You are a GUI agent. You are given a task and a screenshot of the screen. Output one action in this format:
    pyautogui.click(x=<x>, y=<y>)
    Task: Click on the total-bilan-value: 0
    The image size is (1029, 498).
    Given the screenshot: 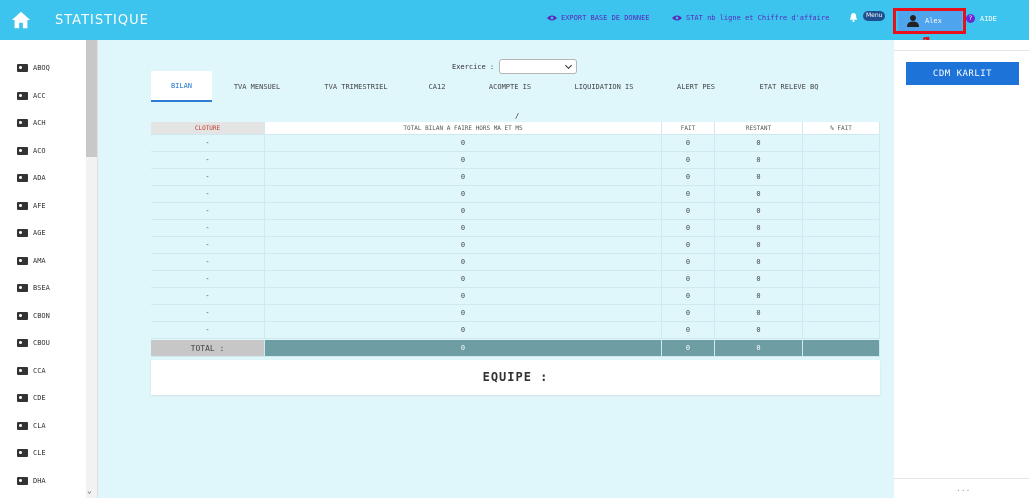 What is the action you would take?
    pyautogui.click(x=463, y=348)
    